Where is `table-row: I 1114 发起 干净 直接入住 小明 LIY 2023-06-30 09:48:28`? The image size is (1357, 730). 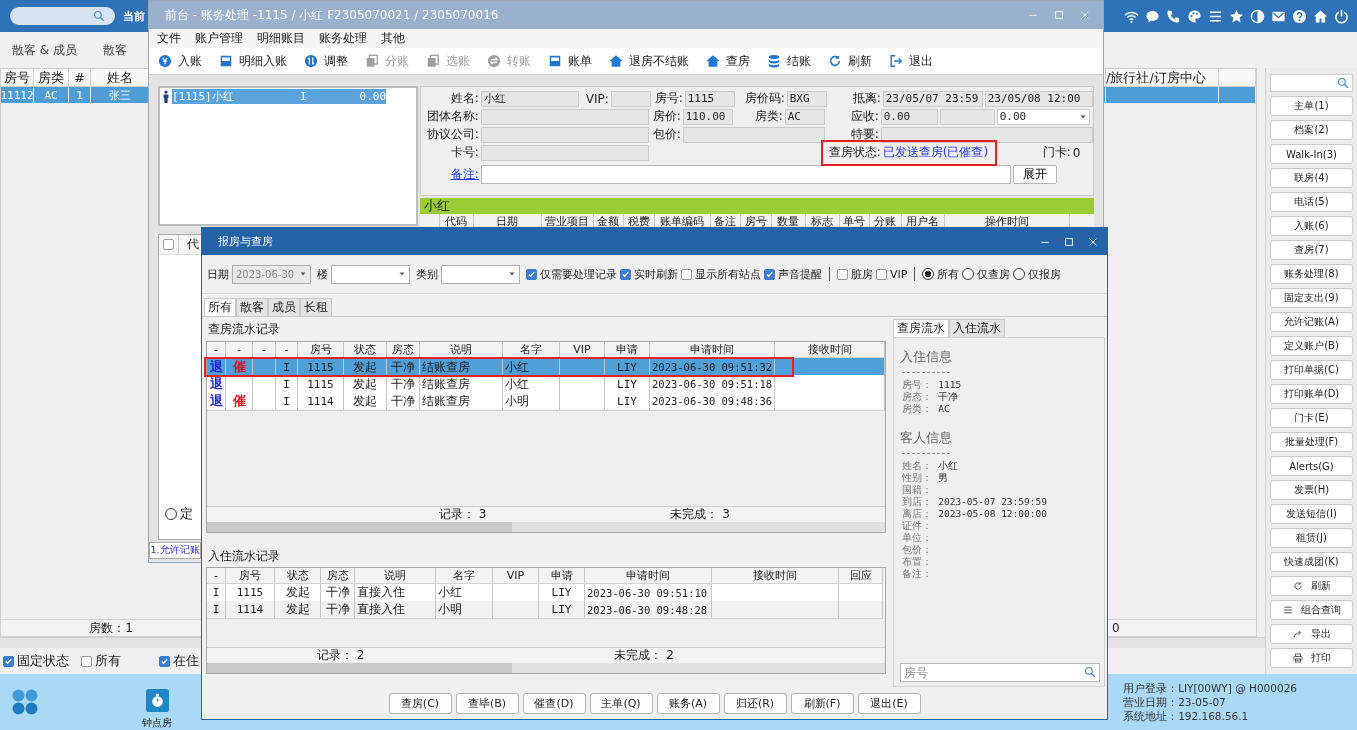
table-row: I 1114 发起 干净 直接入住 小明 LIY 2023-06-30 09:48:28 is located at coordinates (546, 609).